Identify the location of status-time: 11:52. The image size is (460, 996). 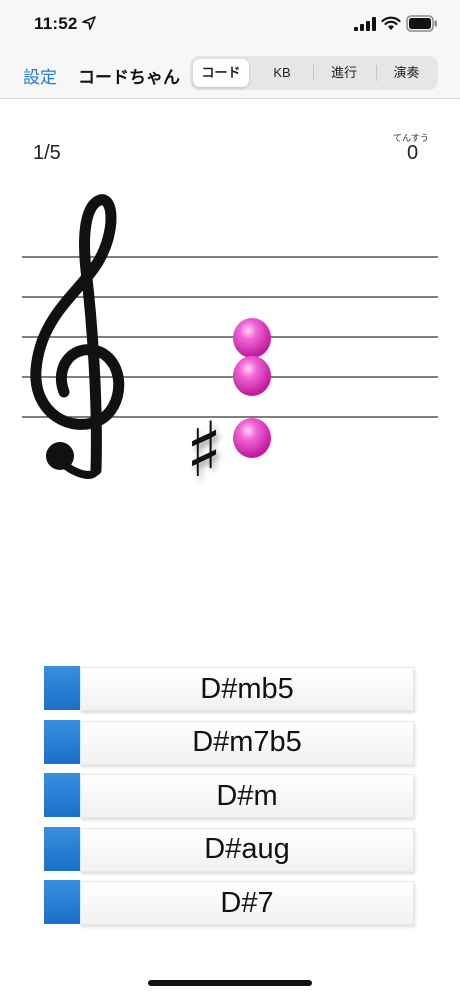
(56, 23).